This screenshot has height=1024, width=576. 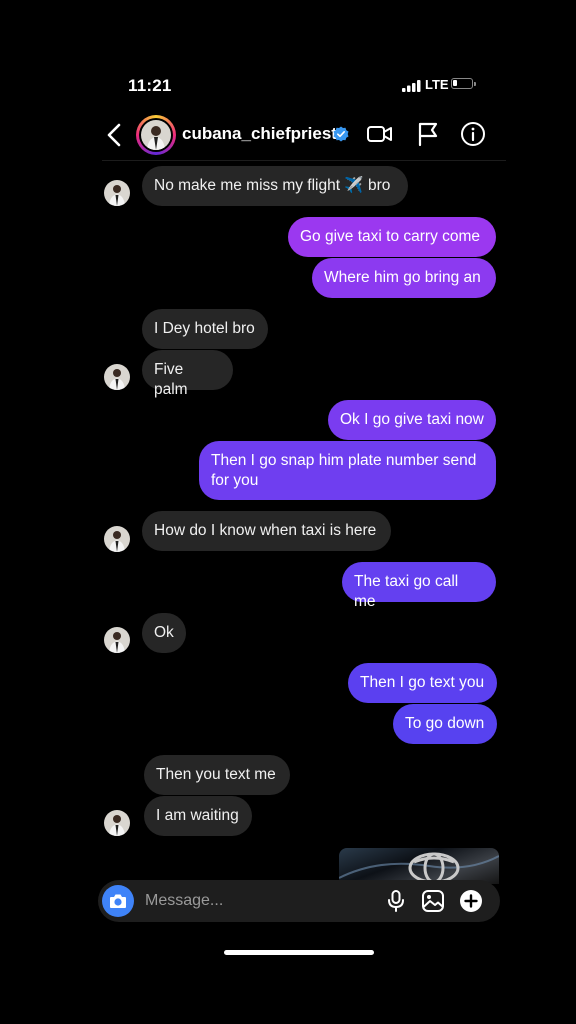 What do you see at coordinates (445, 724) in the screenshot?
I see `message-outgoing: To go down` at bounding box center [445, 724].